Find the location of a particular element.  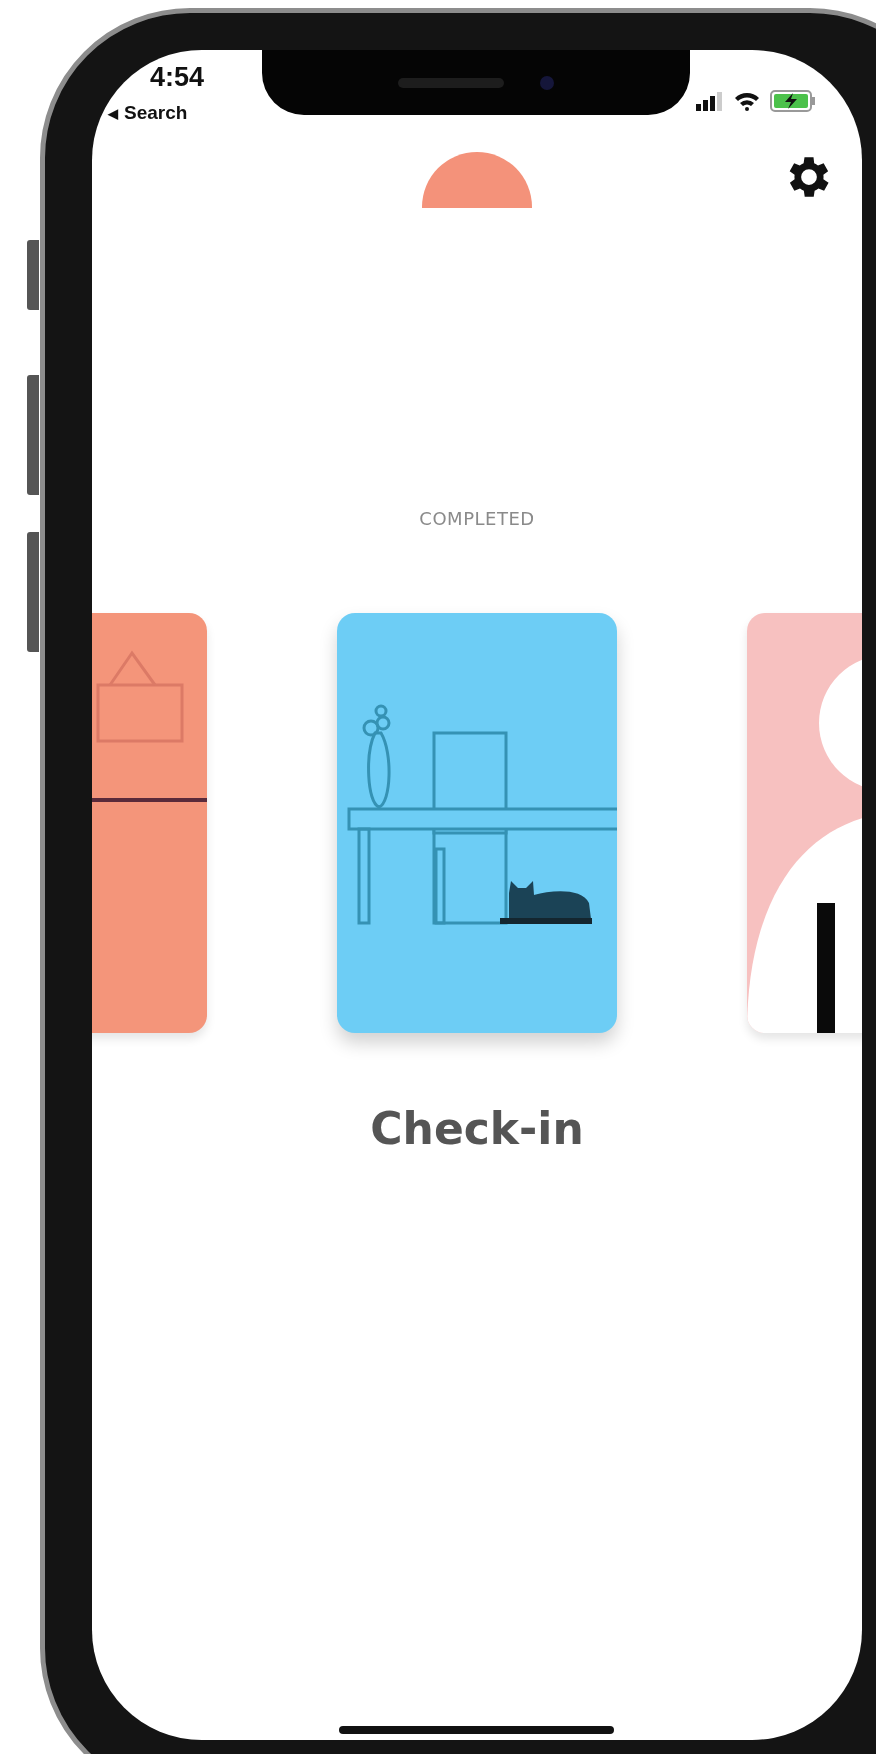

battery-icon is located at coordinates (793, 101).